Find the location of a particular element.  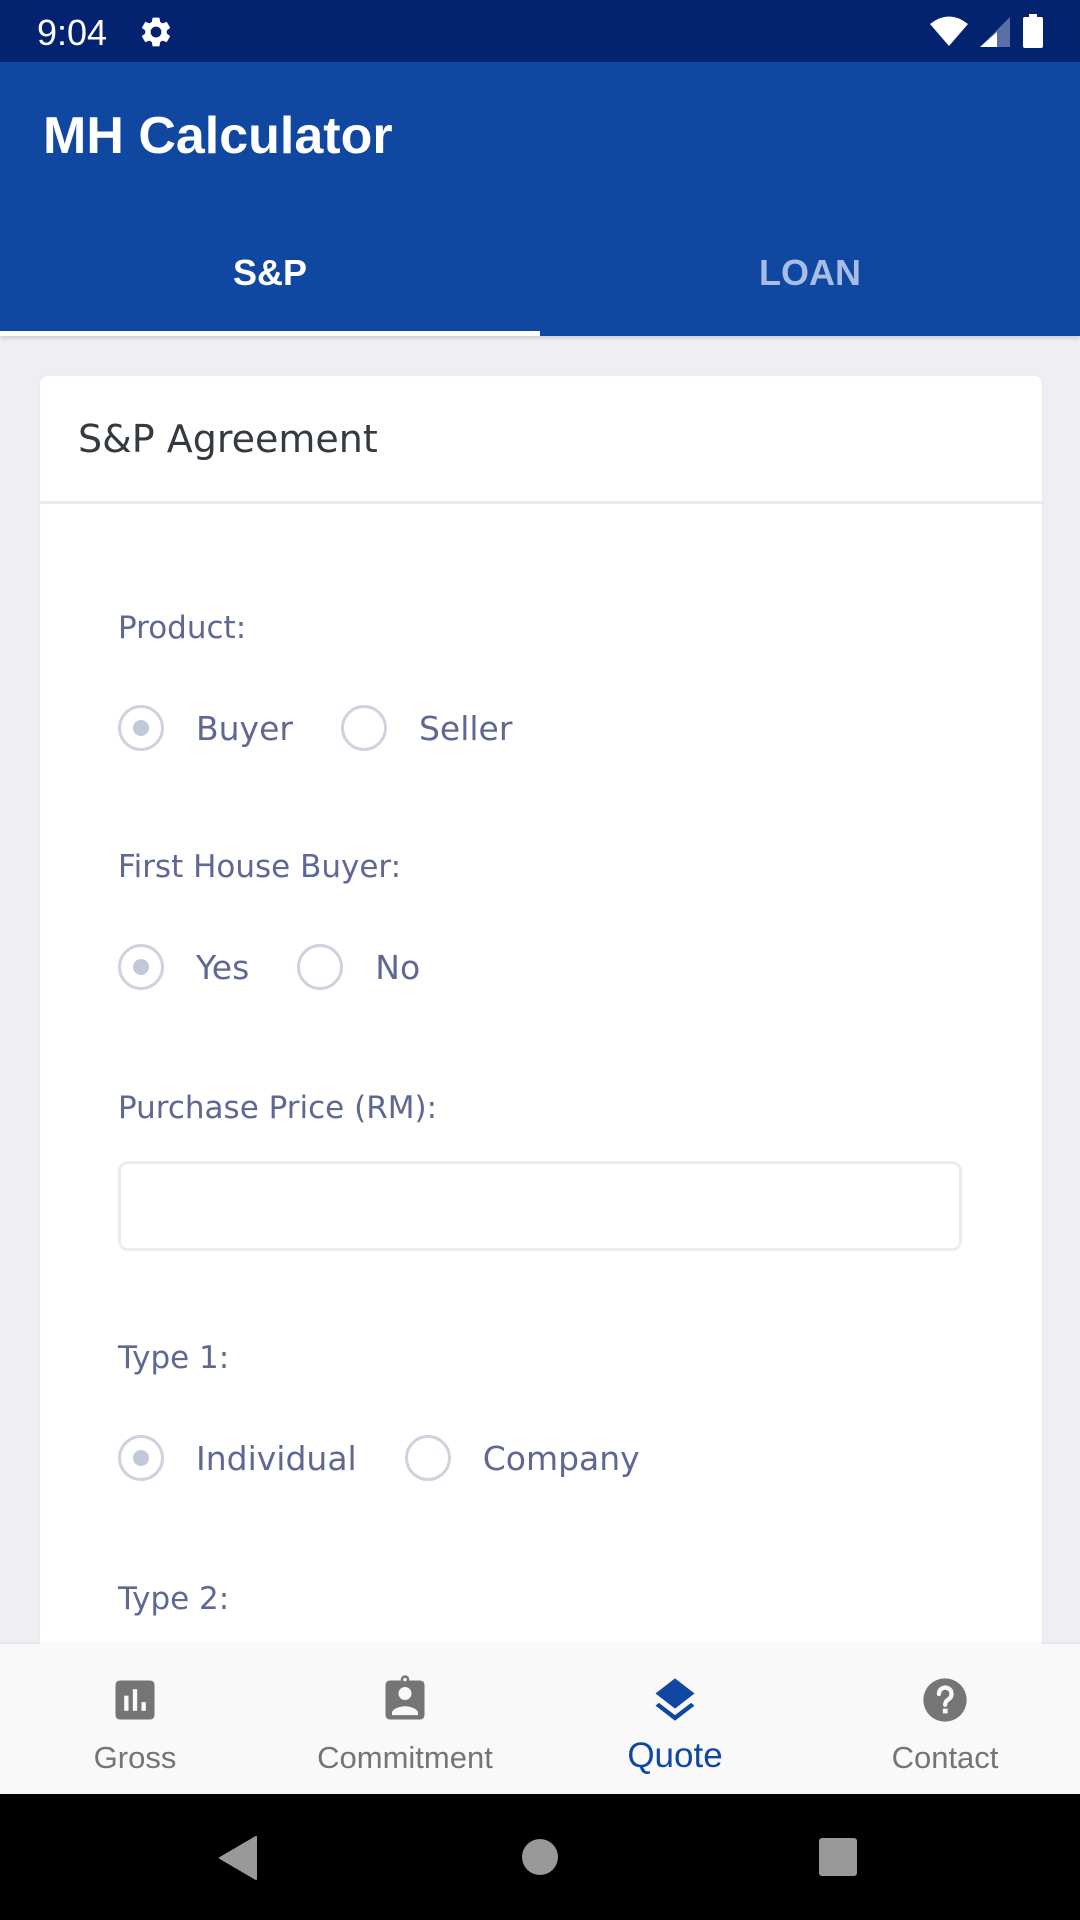

radio-label-individual: Individual is located at coordinates (276, 1458).